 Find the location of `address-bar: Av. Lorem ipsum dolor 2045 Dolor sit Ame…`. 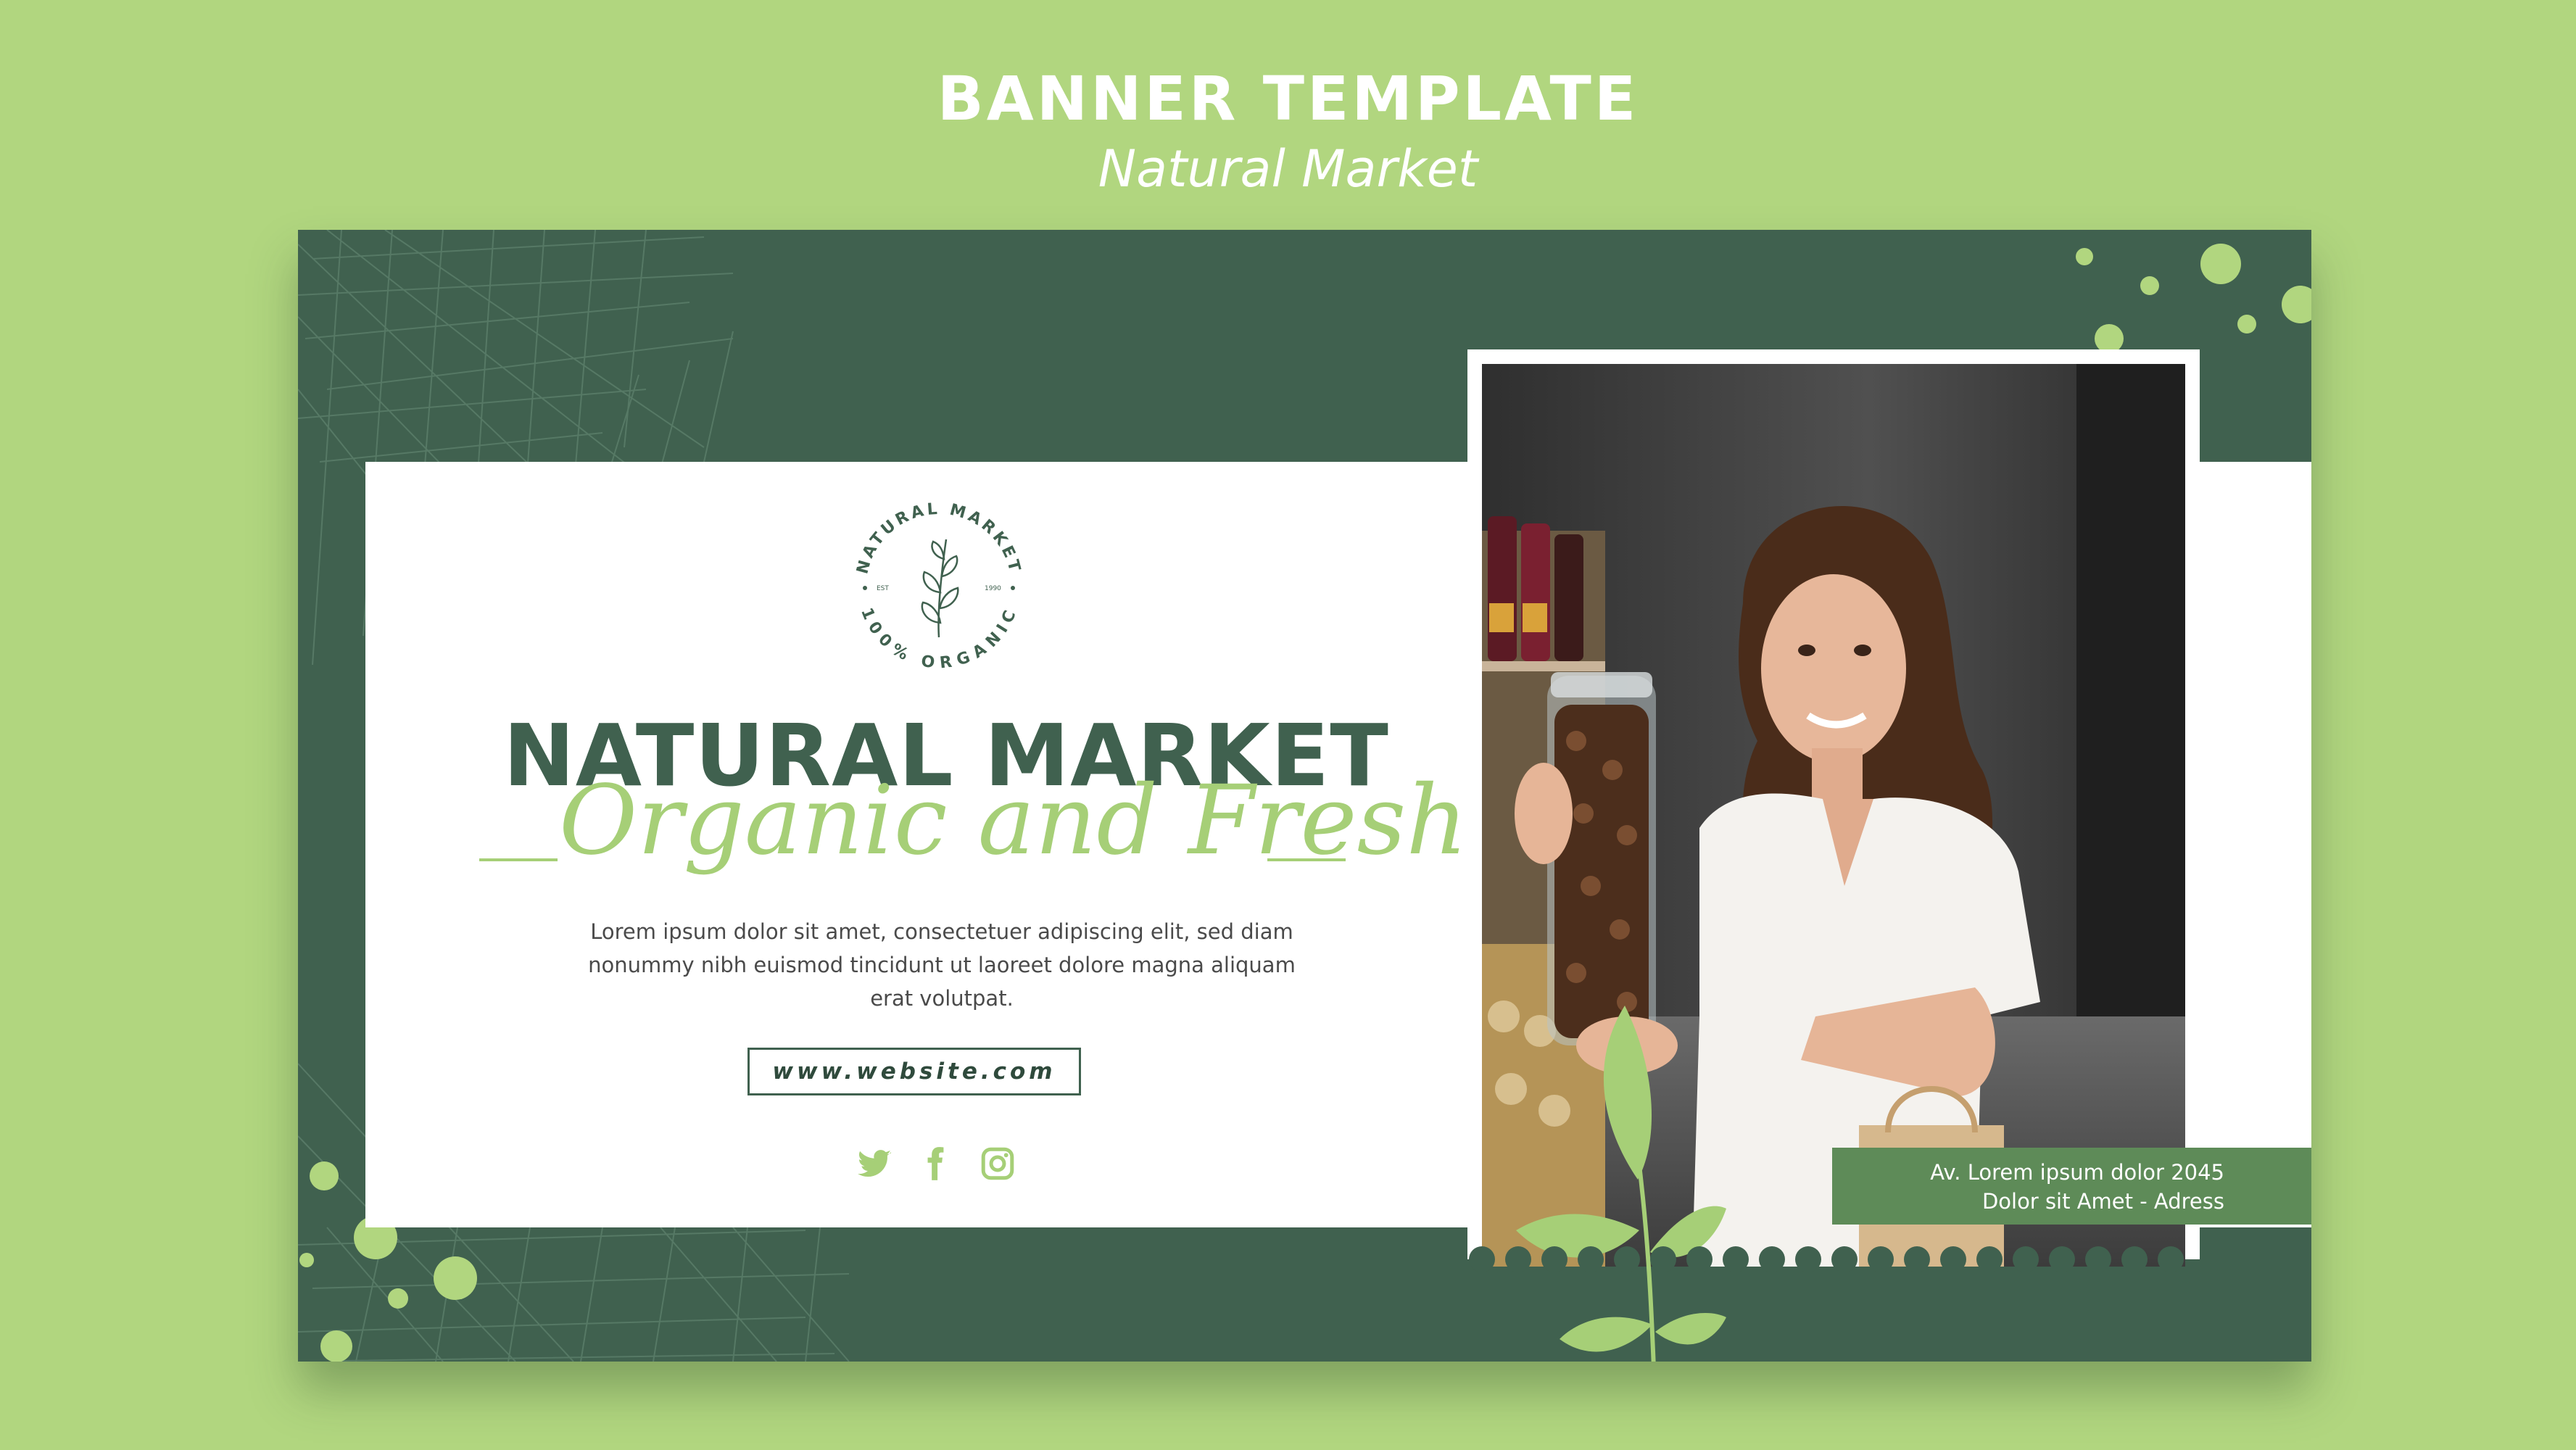

address-bar: Av. Lorem ipsum dolor 2045 Dolor sit Ame… is located at coordinates (2072, 1186).